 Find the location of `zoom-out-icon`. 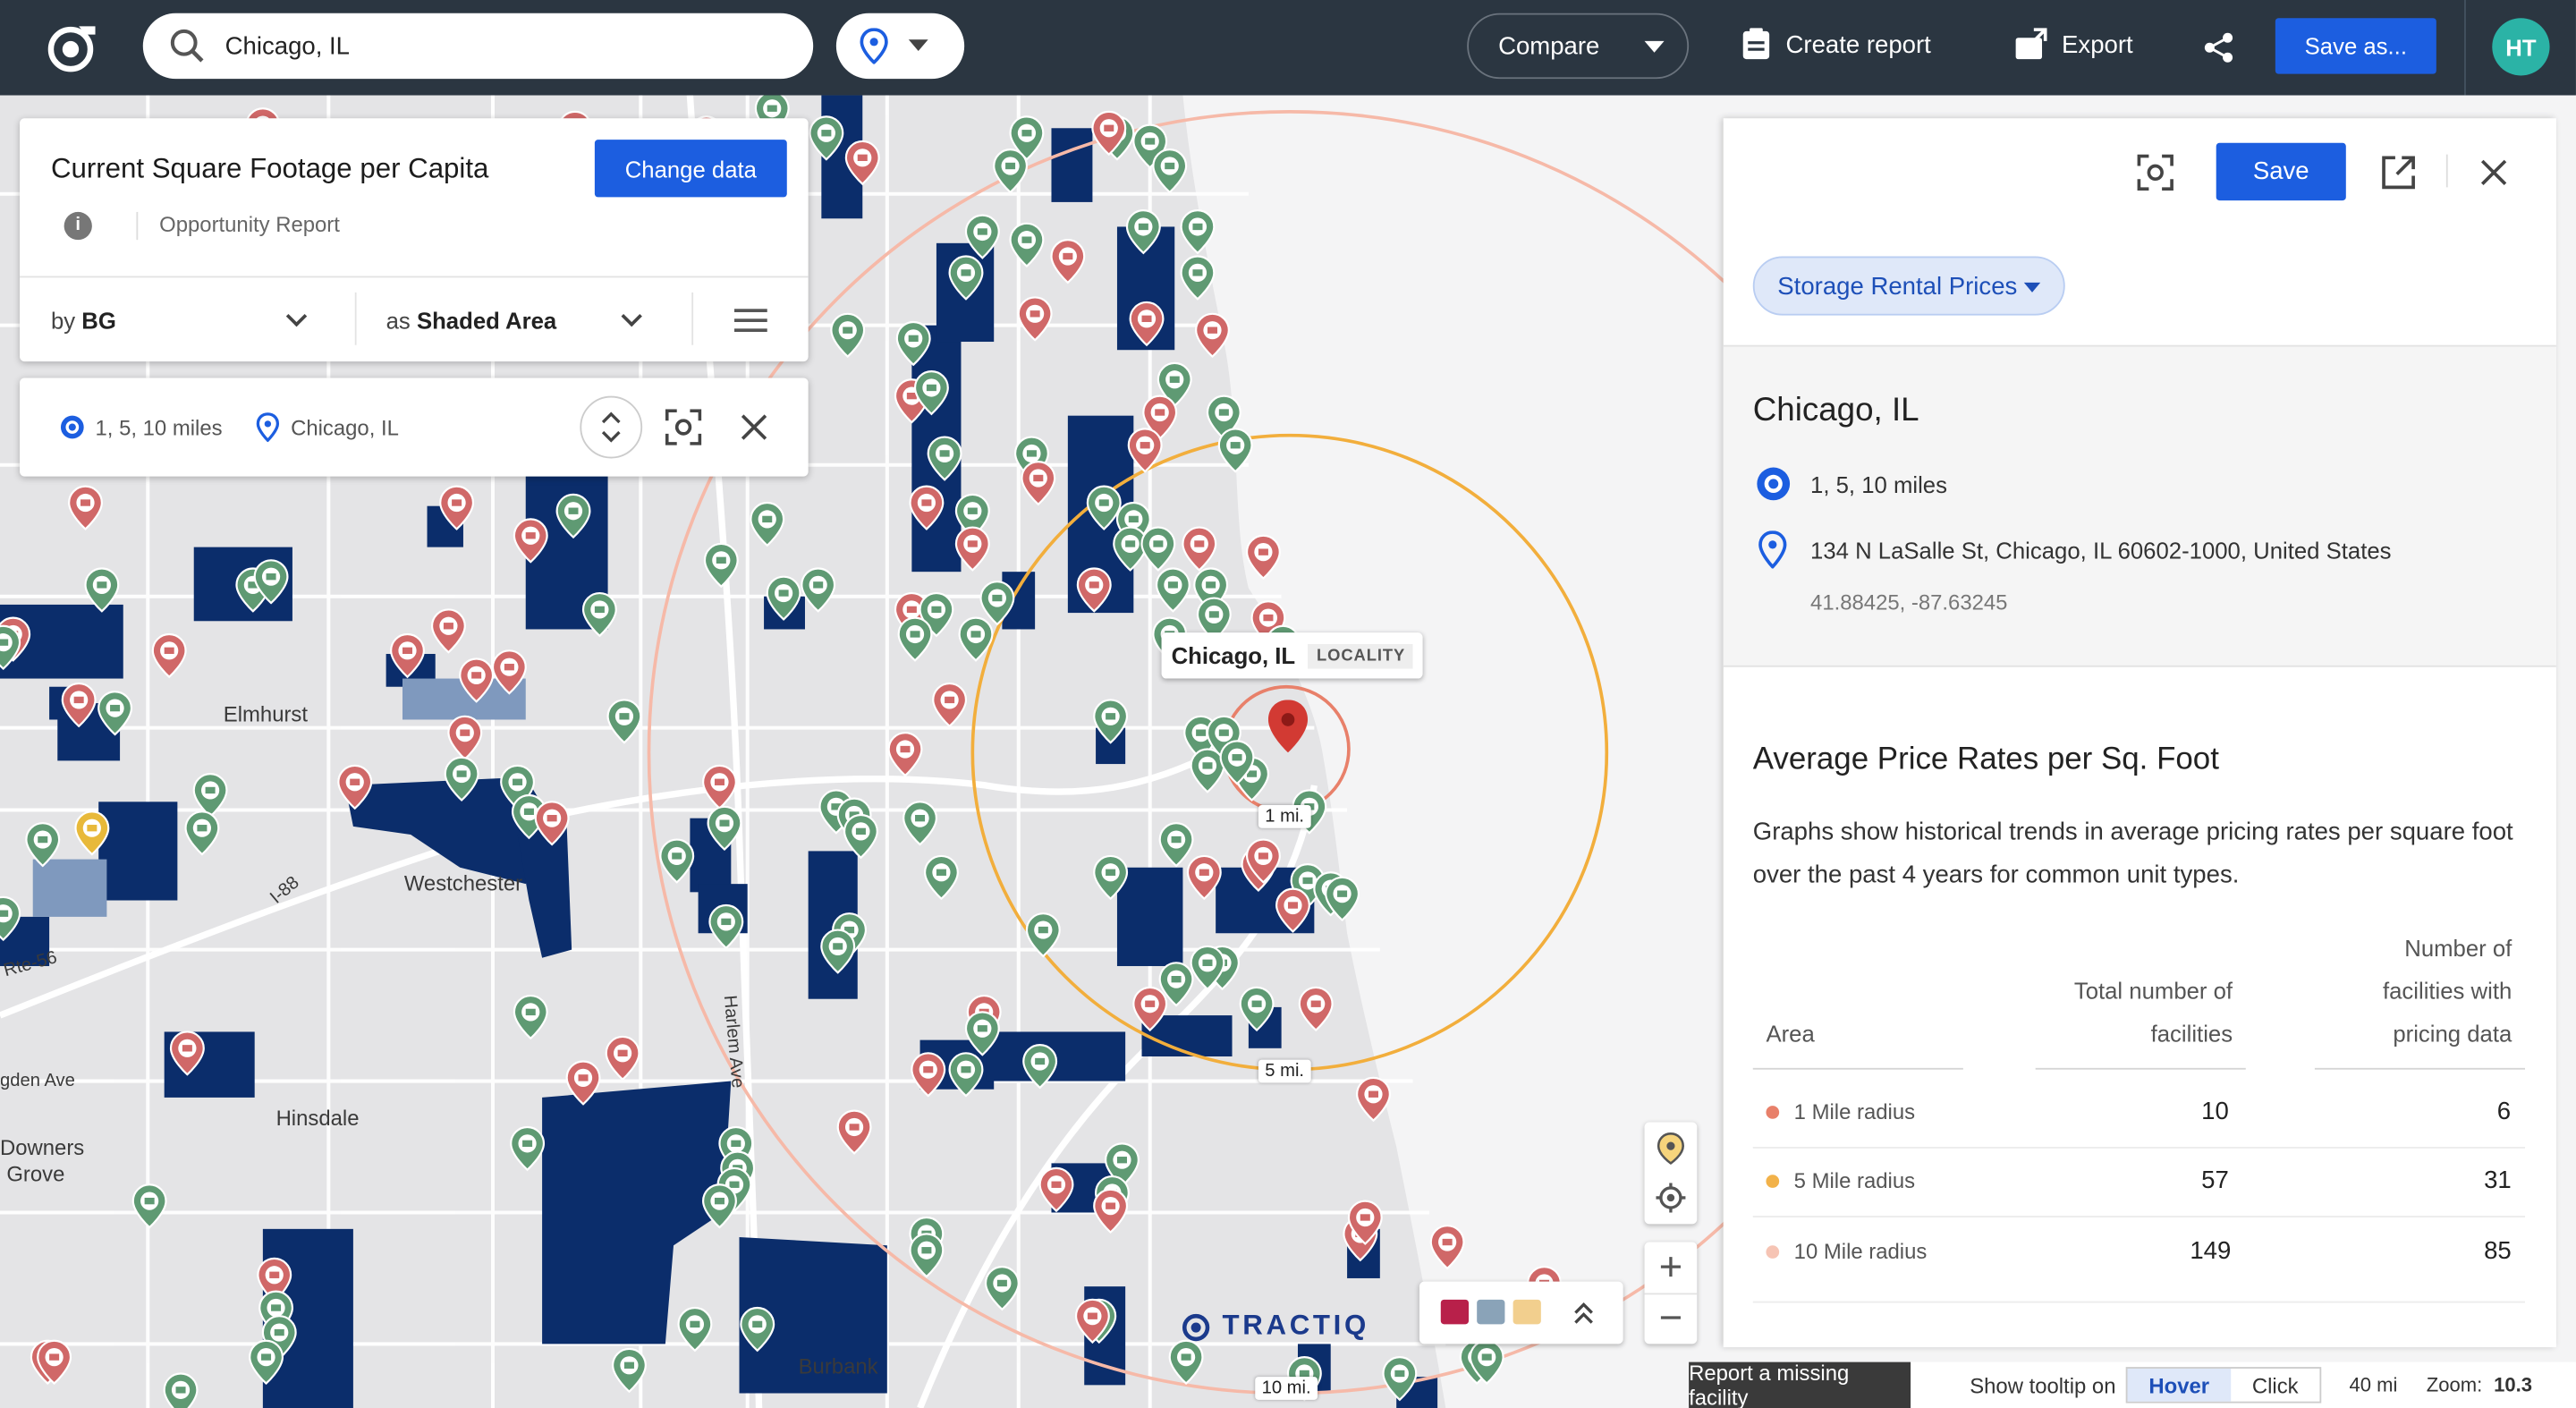

zoom-out-icon is located at coordinates (1670, 1317).